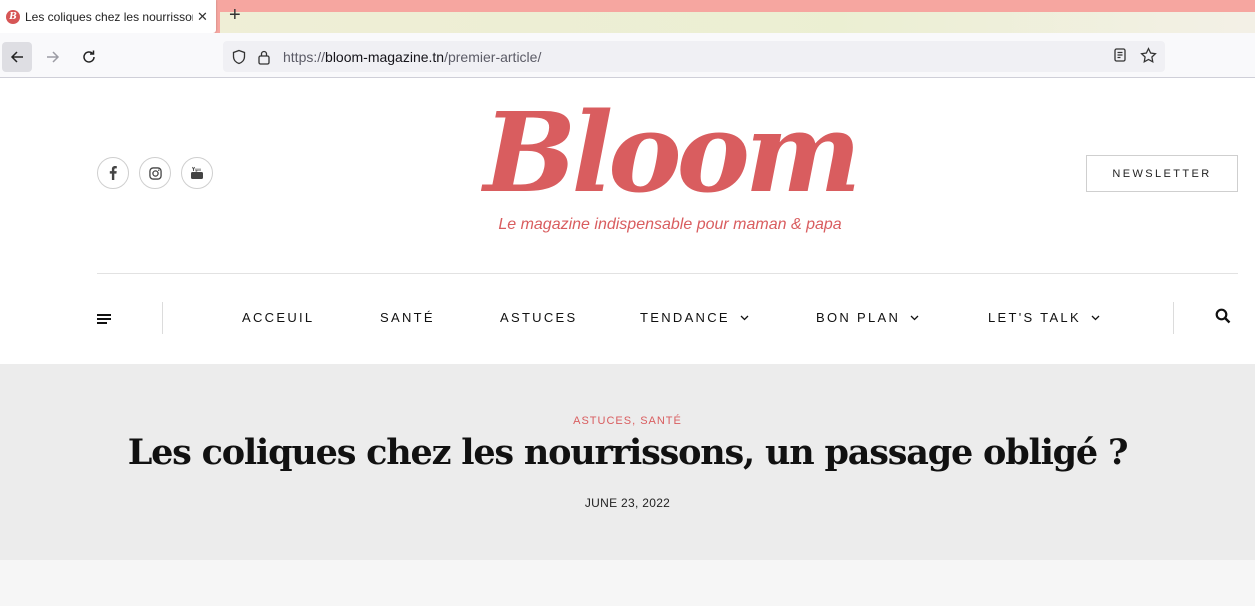 The width and height of the screenshot is (1255, 606). I want to click on menu-item-bon-plan: BON PLAN, so click(867, 317).